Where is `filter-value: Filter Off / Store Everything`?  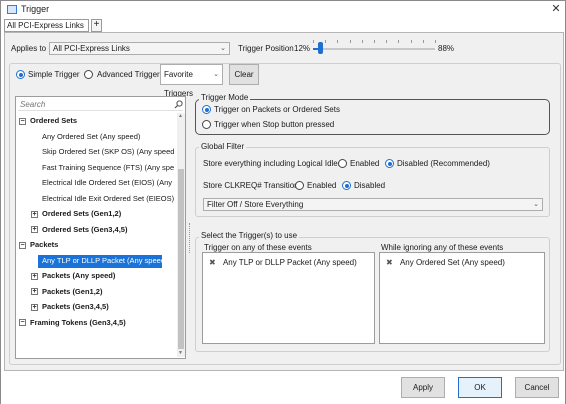 filter-value: Filter Off / Store Everything is located at coordinates (255, 204).